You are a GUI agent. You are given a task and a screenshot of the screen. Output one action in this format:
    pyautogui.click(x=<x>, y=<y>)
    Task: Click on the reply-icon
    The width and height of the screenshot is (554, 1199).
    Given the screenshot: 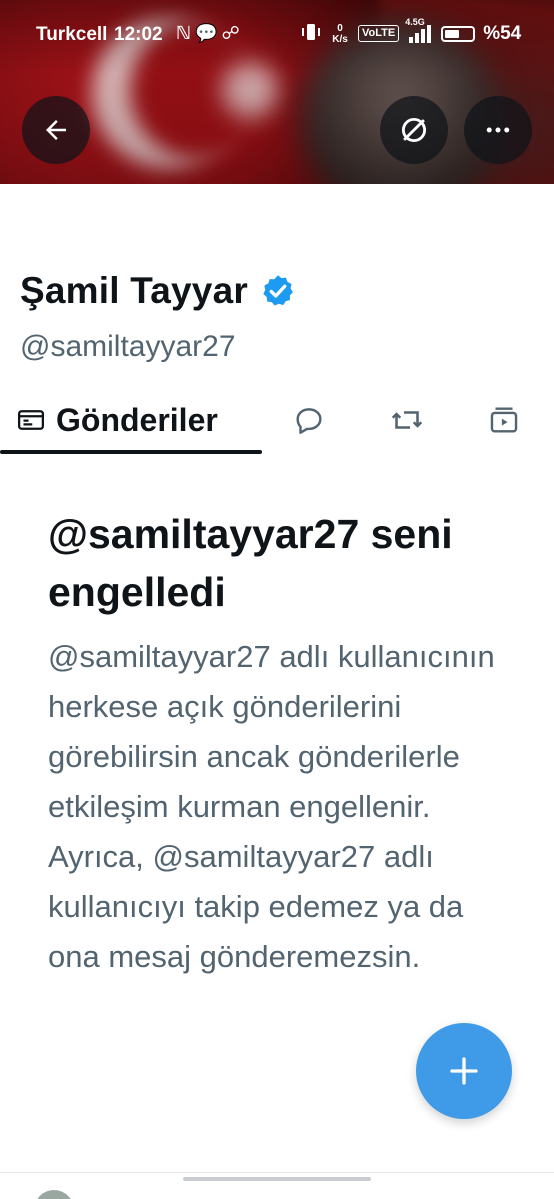 What is the action you would take?
    pyautogui.click(x=309, y=421)
    